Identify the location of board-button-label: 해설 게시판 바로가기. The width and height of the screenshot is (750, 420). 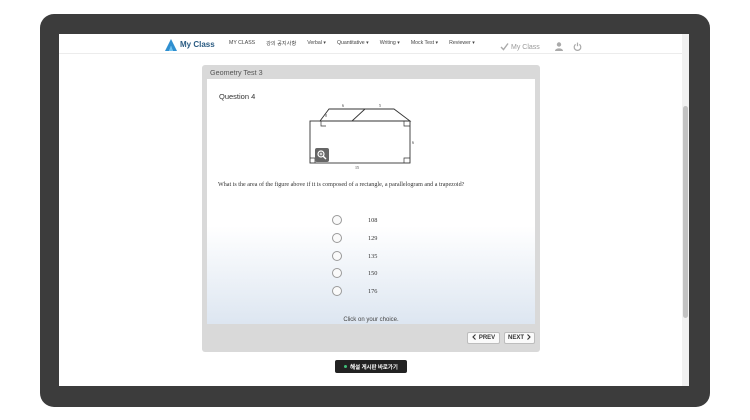
(374, 367).